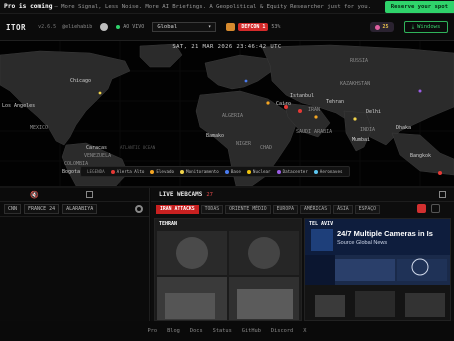  Describe the element at coordinates (184, 27) in the screenshot. I see `region-select: Global ▾` at that location.